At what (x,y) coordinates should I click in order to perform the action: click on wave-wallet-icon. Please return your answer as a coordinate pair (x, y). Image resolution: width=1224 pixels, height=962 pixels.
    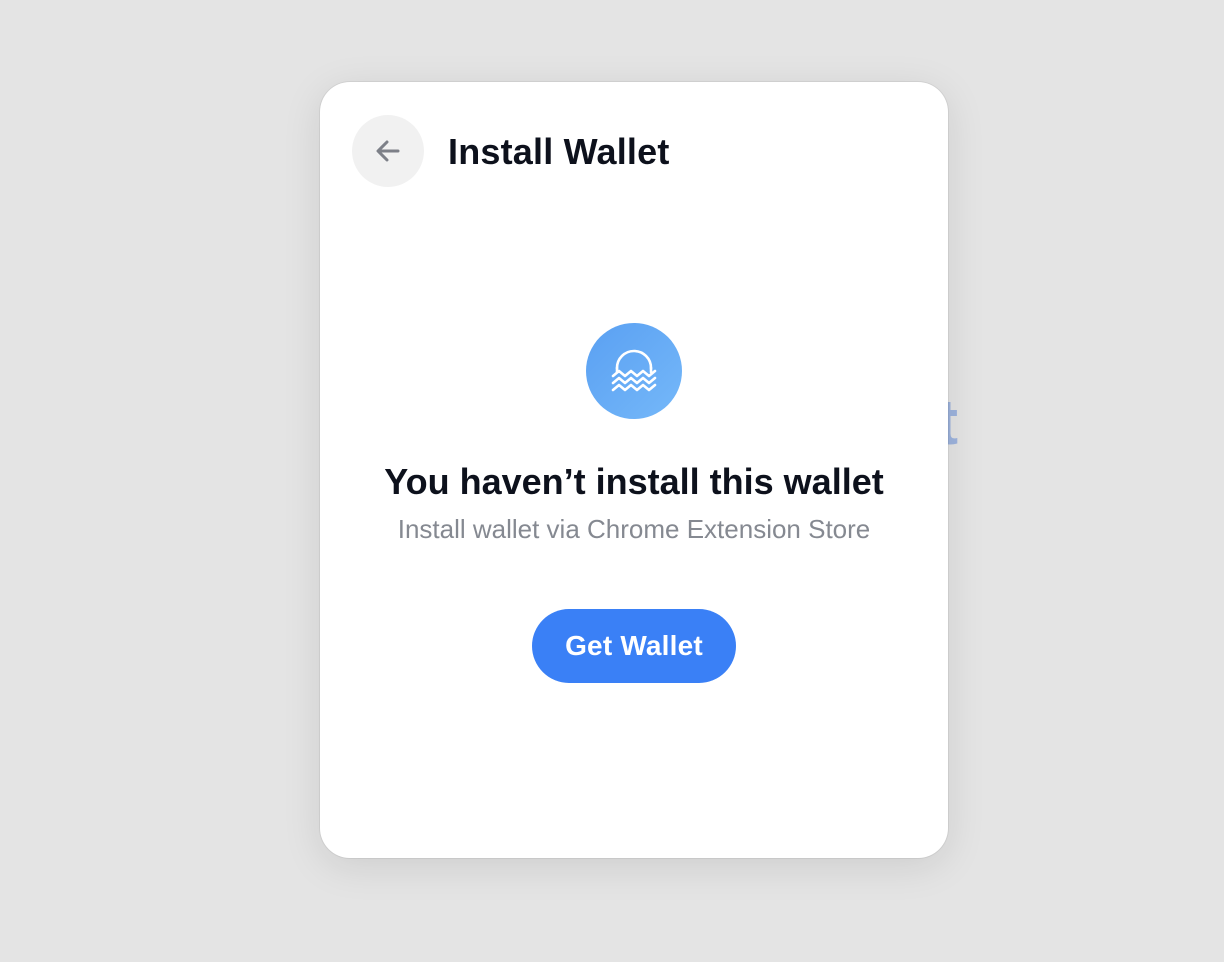
    Looking at the image, I should click on (634, 371).